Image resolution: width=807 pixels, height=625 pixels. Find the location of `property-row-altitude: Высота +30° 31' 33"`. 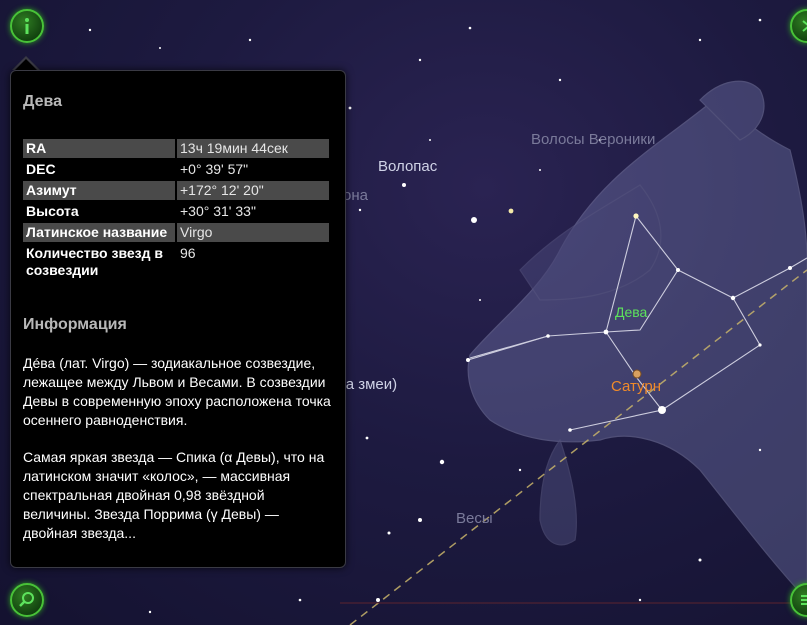

property-row-altitude: Высота +30° 31' 33" is located at coordinates (176, 211).